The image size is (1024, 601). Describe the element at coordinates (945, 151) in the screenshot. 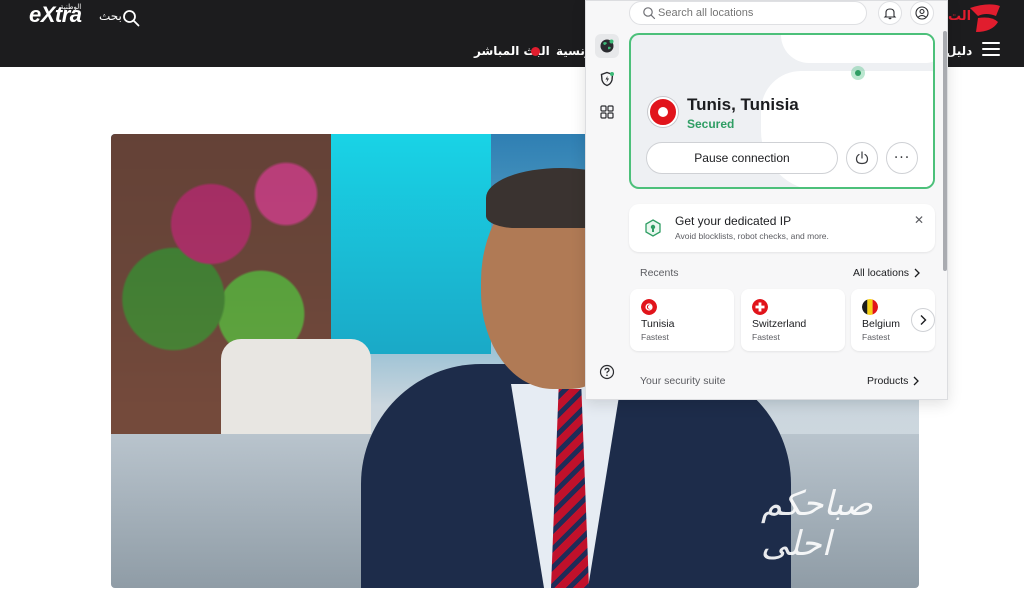

I see `popup-scrollbar` at that location.